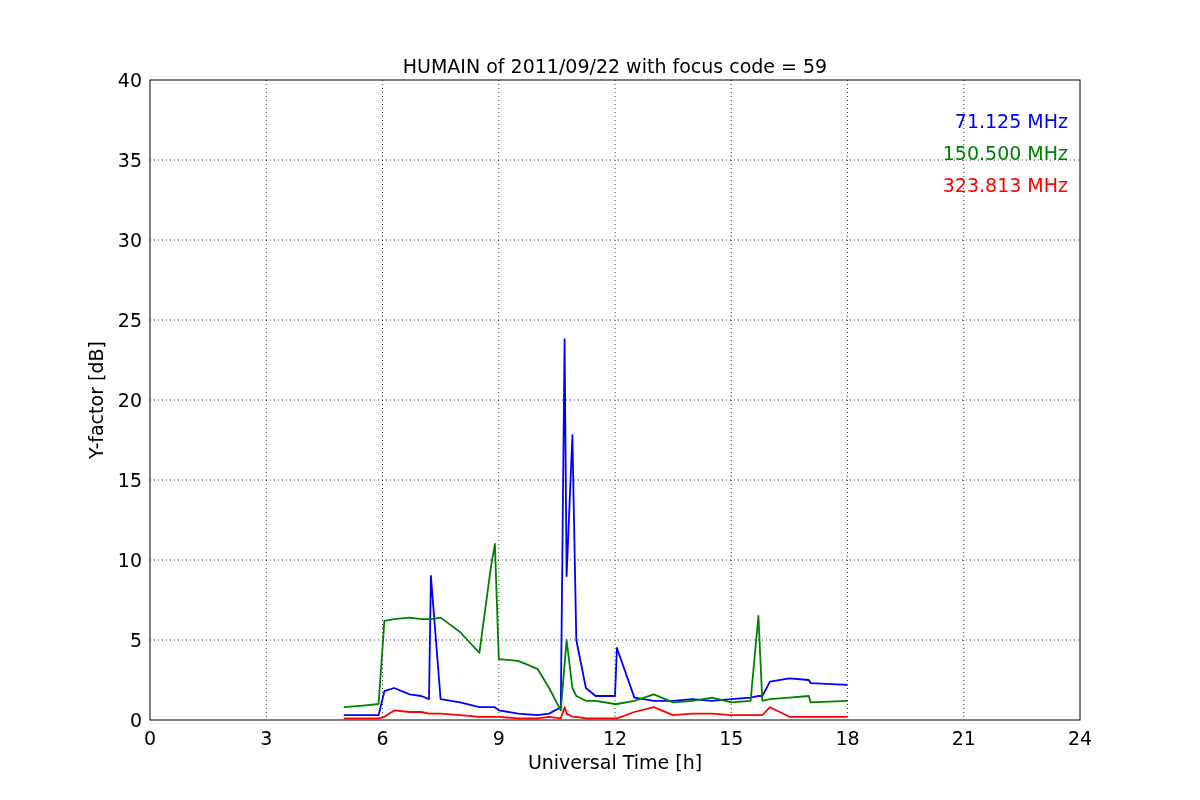 This screenshot has width=1200, height=800. I want to click on legend-label: 323.813 MHz, so click(1005, 185).